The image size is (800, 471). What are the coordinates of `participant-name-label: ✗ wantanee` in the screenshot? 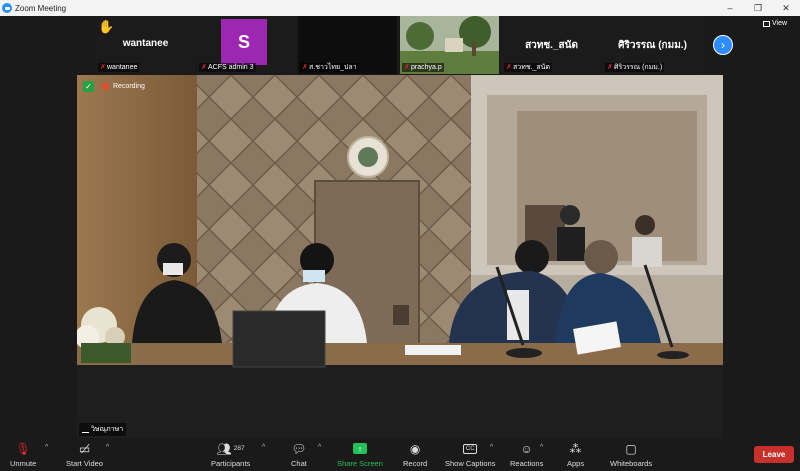 It's located at (119, 67).